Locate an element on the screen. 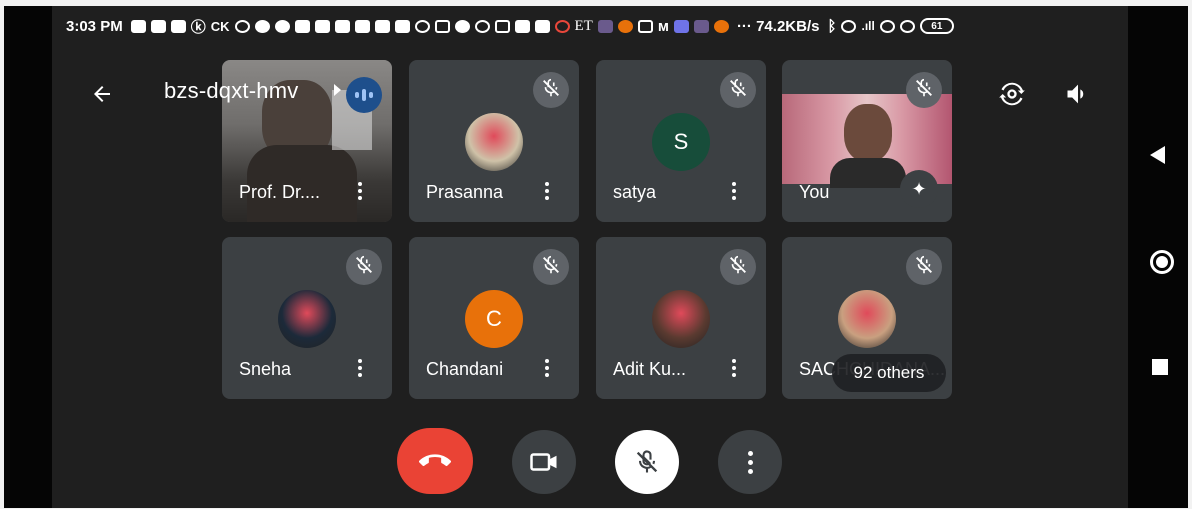 The height and width of the screenshot is (509, 1192). bluetooth-icon: ᛒ is located at coordinates (832, 26).